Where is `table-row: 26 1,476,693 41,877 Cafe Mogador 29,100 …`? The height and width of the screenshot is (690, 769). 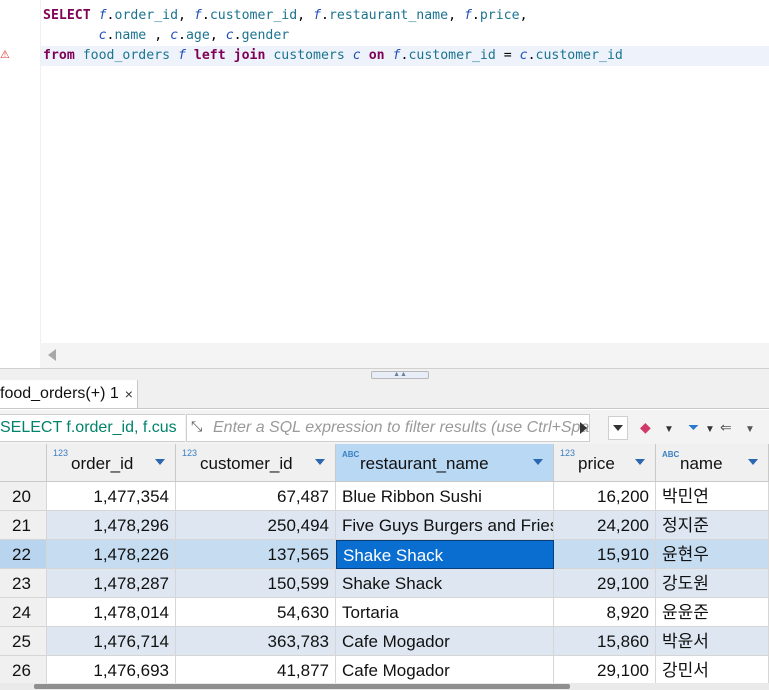
table-row: 26 1,476,693 41,877 Cafe Mogador 29,100 … is located at coordinates (384, 670).